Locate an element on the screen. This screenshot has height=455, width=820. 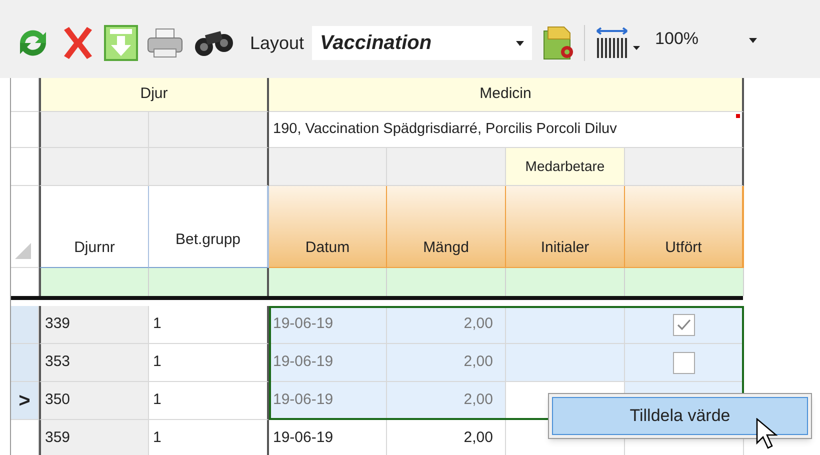
row-header: > is located at coordinates (25, 401).